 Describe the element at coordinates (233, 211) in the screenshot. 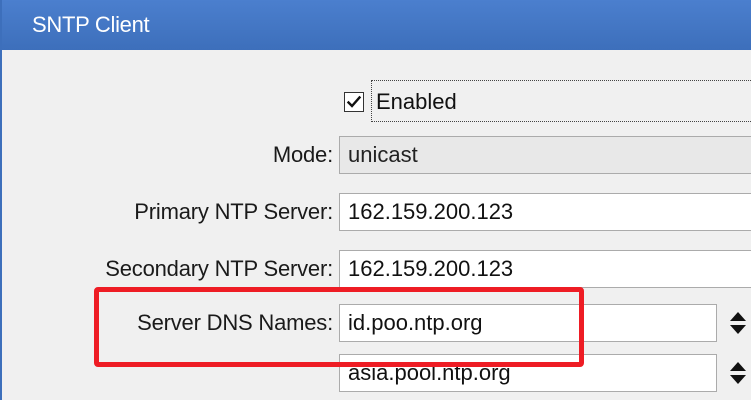

I see `primary-ntp-server-label: Primary NTP Server:` at that location.